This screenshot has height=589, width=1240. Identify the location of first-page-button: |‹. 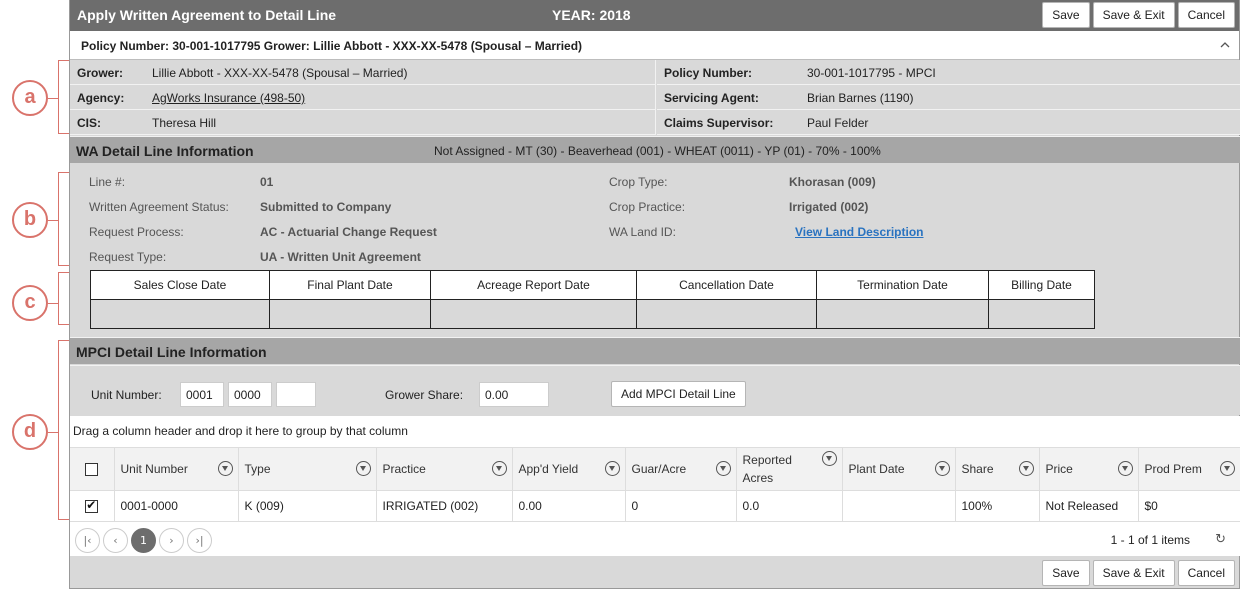
(87, 540).